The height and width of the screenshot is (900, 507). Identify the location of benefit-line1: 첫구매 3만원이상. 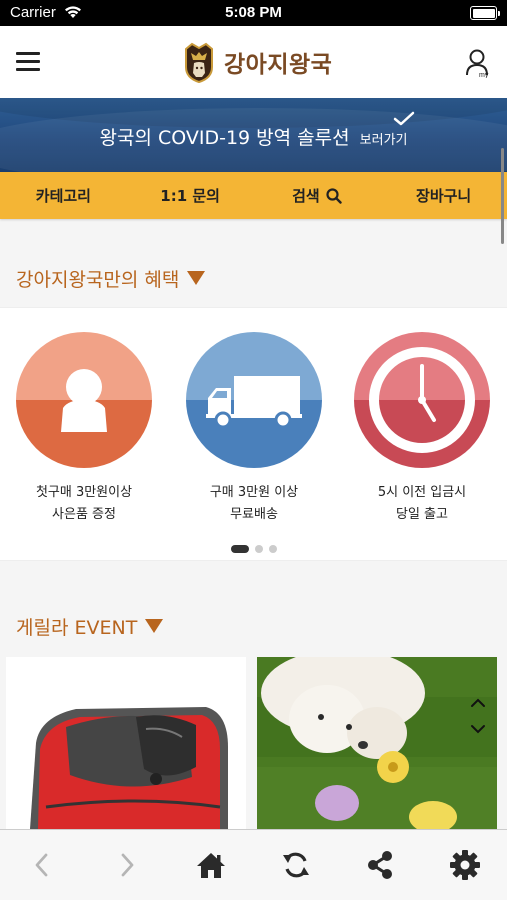
(84, 492).